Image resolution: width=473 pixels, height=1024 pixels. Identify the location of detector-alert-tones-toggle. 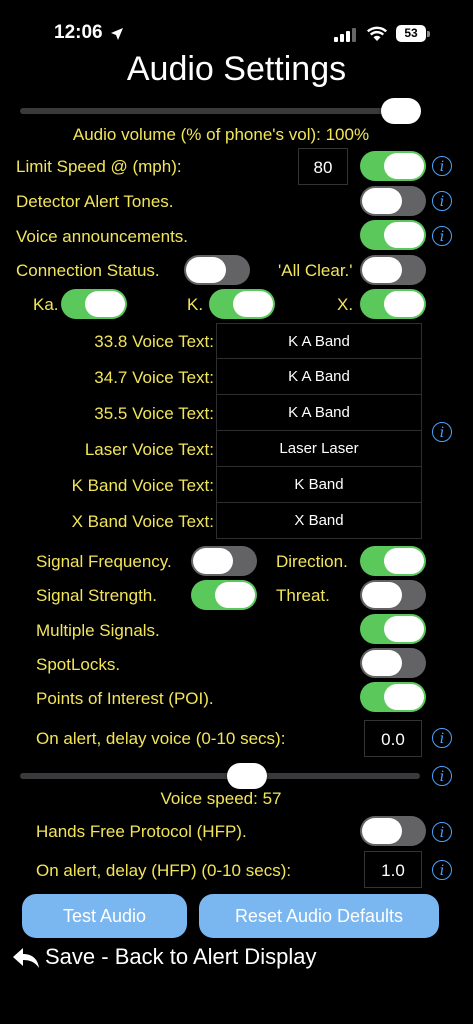
(393, 201).